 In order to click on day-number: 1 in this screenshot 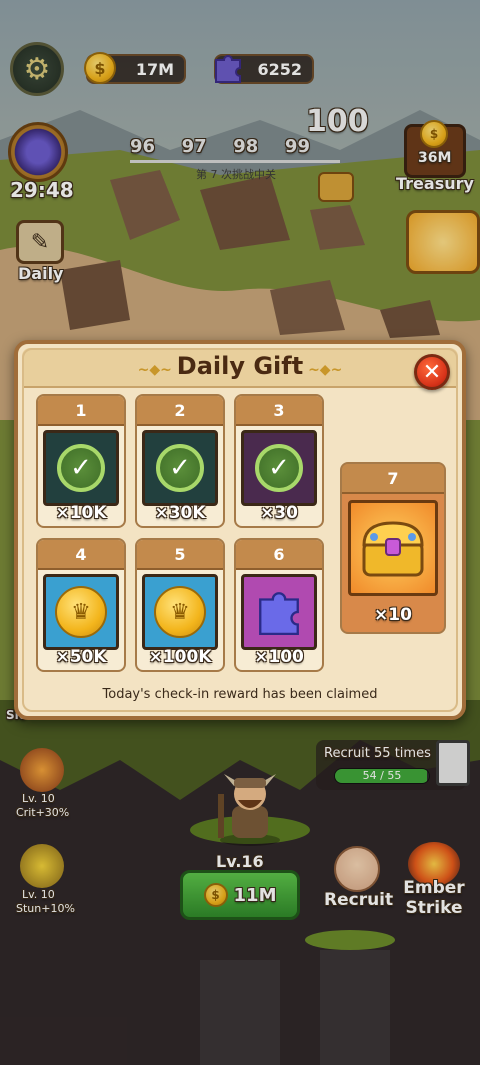, I will do `click(81, 411)`.